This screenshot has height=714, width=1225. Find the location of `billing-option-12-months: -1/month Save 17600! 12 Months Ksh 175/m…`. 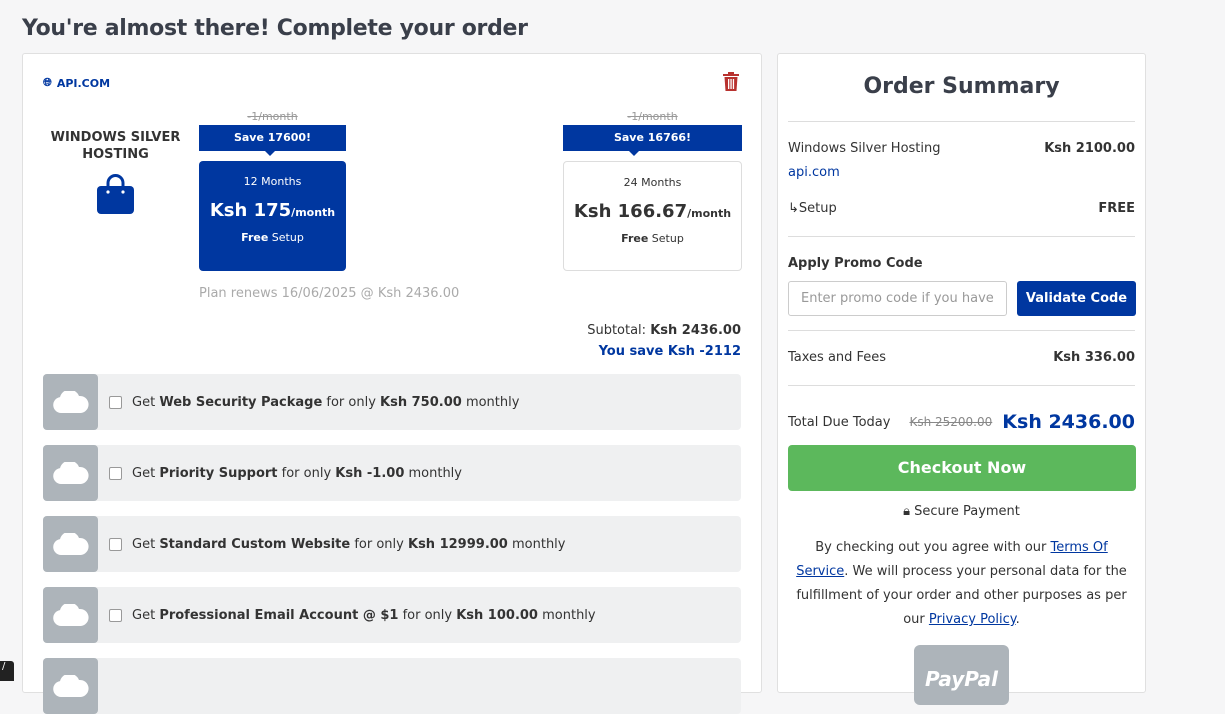

billing-option-12-months: -1/month Save 17600! 12 Months Ksh 175/m… is located at coordinates (272, 190).